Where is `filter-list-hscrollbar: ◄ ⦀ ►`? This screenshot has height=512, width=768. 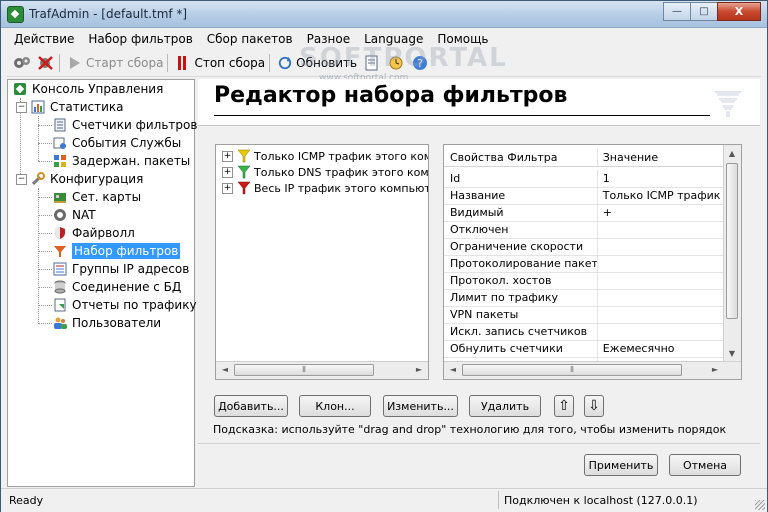
filter-list-hscrollbar: ◄ ⦀ ► is located at coordinates (322, 370).